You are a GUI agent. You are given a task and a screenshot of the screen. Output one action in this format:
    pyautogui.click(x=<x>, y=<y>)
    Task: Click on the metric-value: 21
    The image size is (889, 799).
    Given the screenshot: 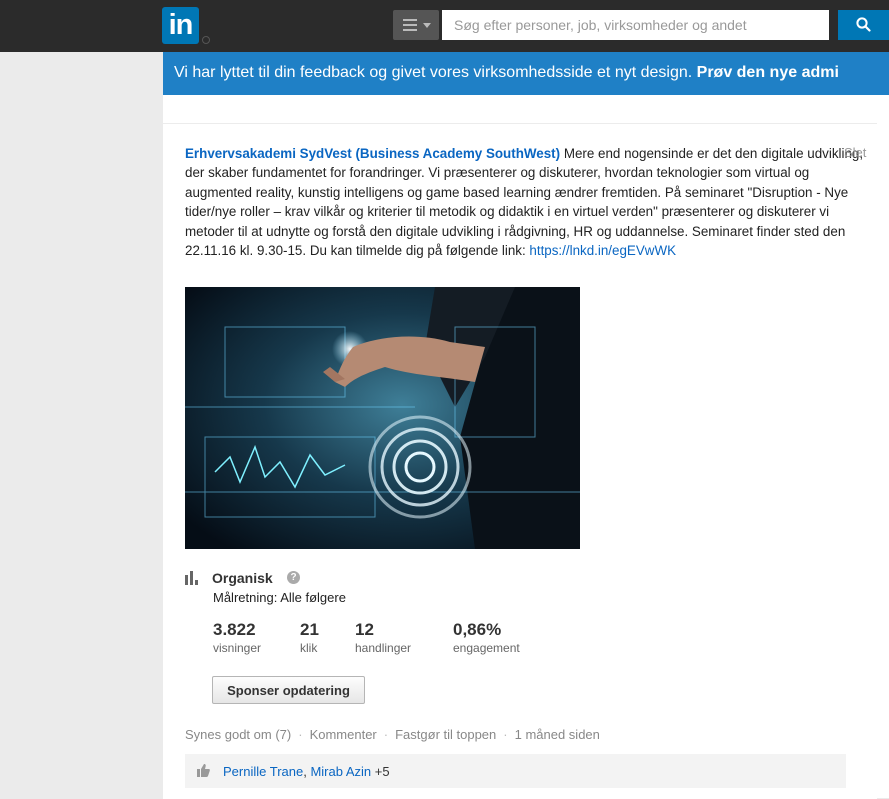 What is the action you would take?
    pyautogui.click(x=309, y=629)
    